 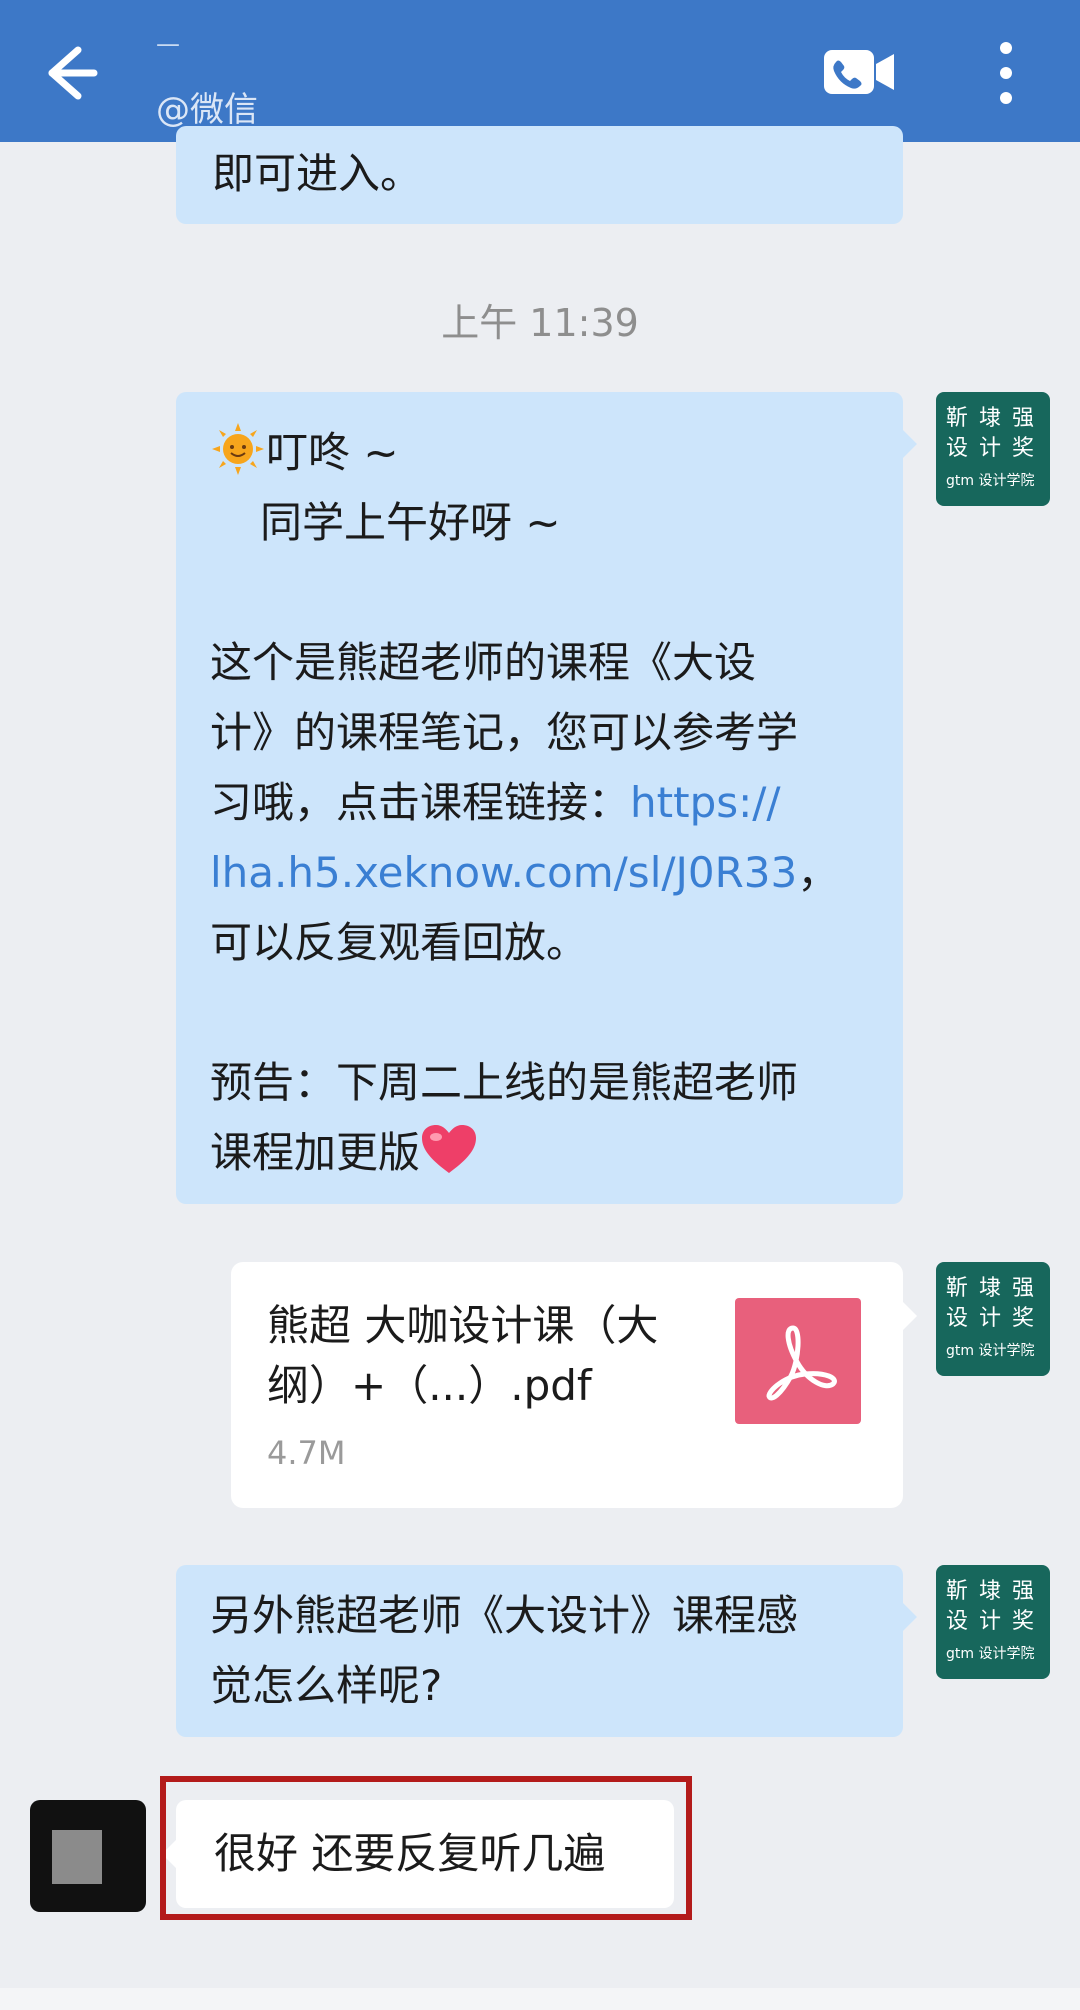 I want to click on message-line: lha.h5.xeknow.com/sl/J0R33，, so click(x=525, y=872).